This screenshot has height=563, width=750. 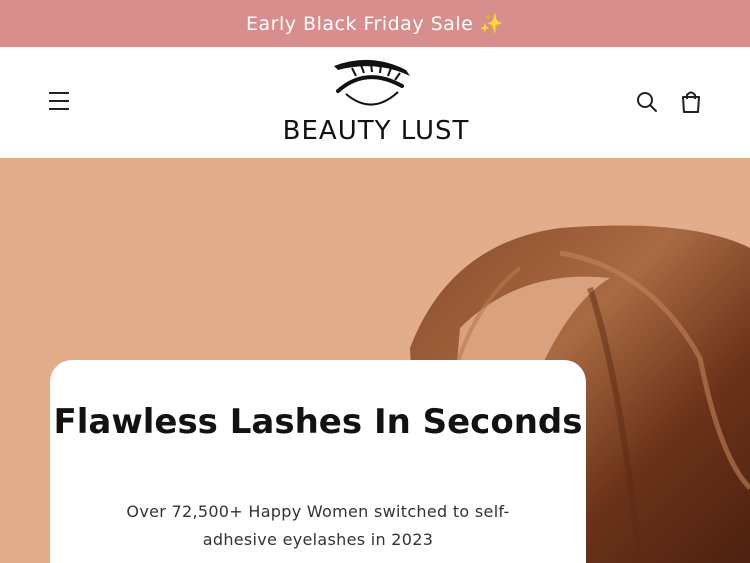 I want to click on search-button, so click(x=647, y=102).